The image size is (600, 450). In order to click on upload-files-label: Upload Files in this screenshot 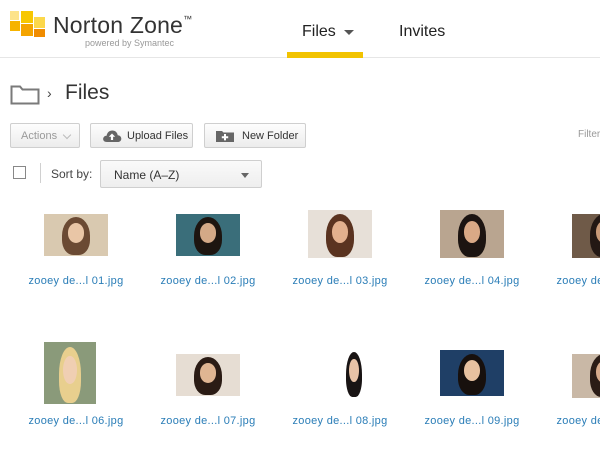, I will do `click(158, 135)`.